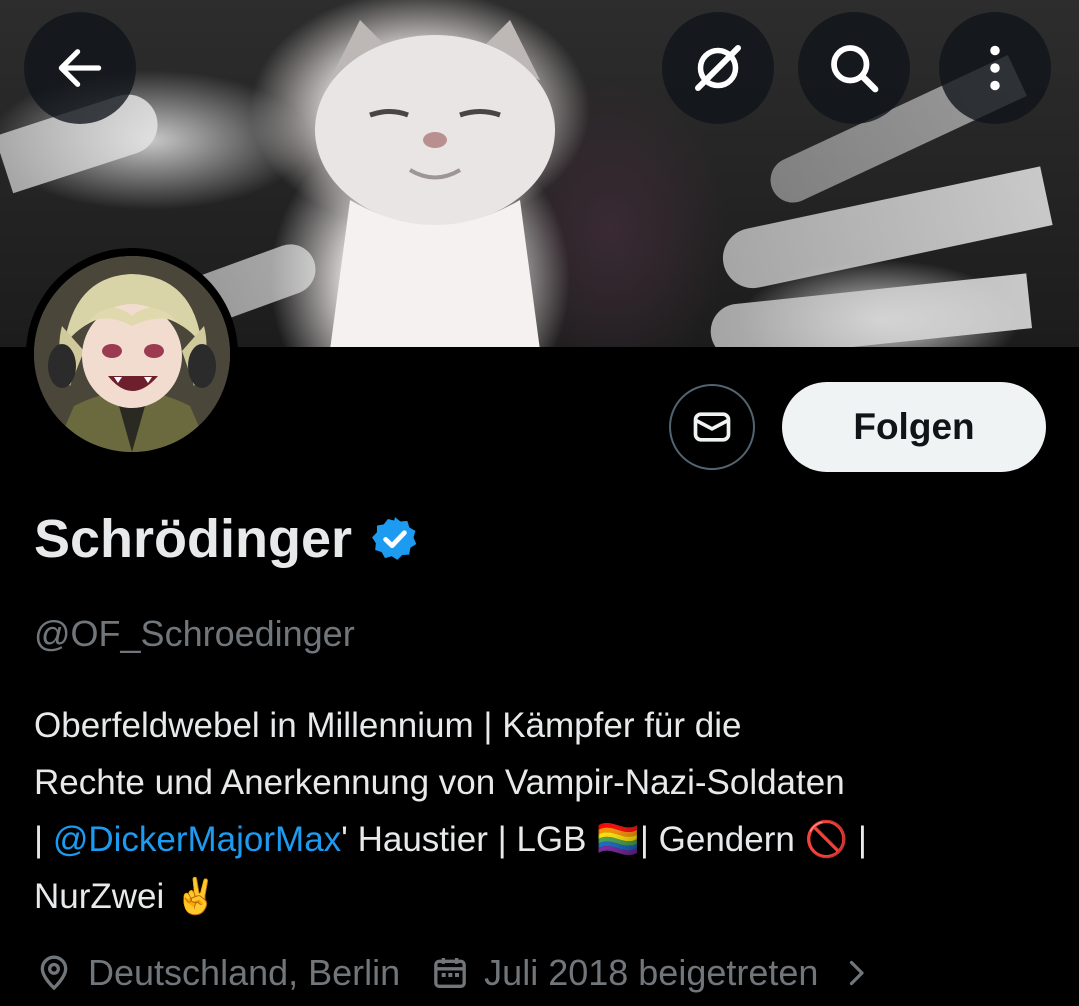 Image resolution: width=1079 pixels, height=1006 pixels. What do you see at coordinates (196, 896) in the screenshot?
I see `victory-emoji: ✌️` at bounding box center [196, 896].